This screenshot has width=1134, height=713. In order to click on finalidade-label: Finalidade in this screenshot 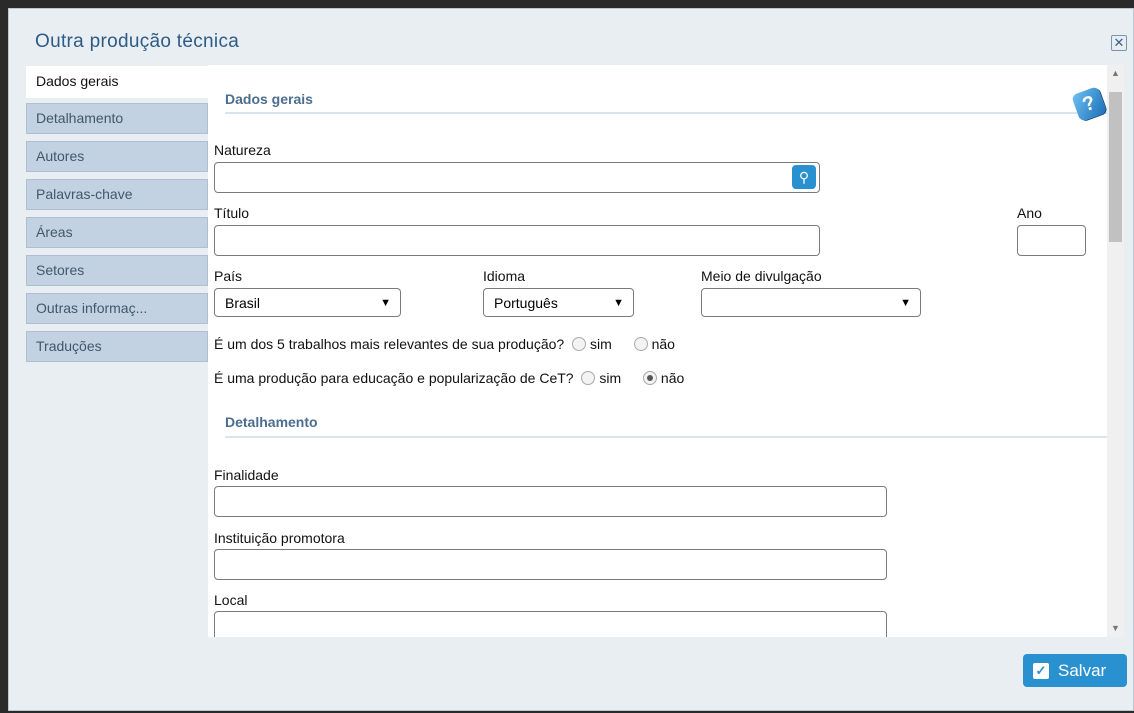, I will do `click(246, 475)`.